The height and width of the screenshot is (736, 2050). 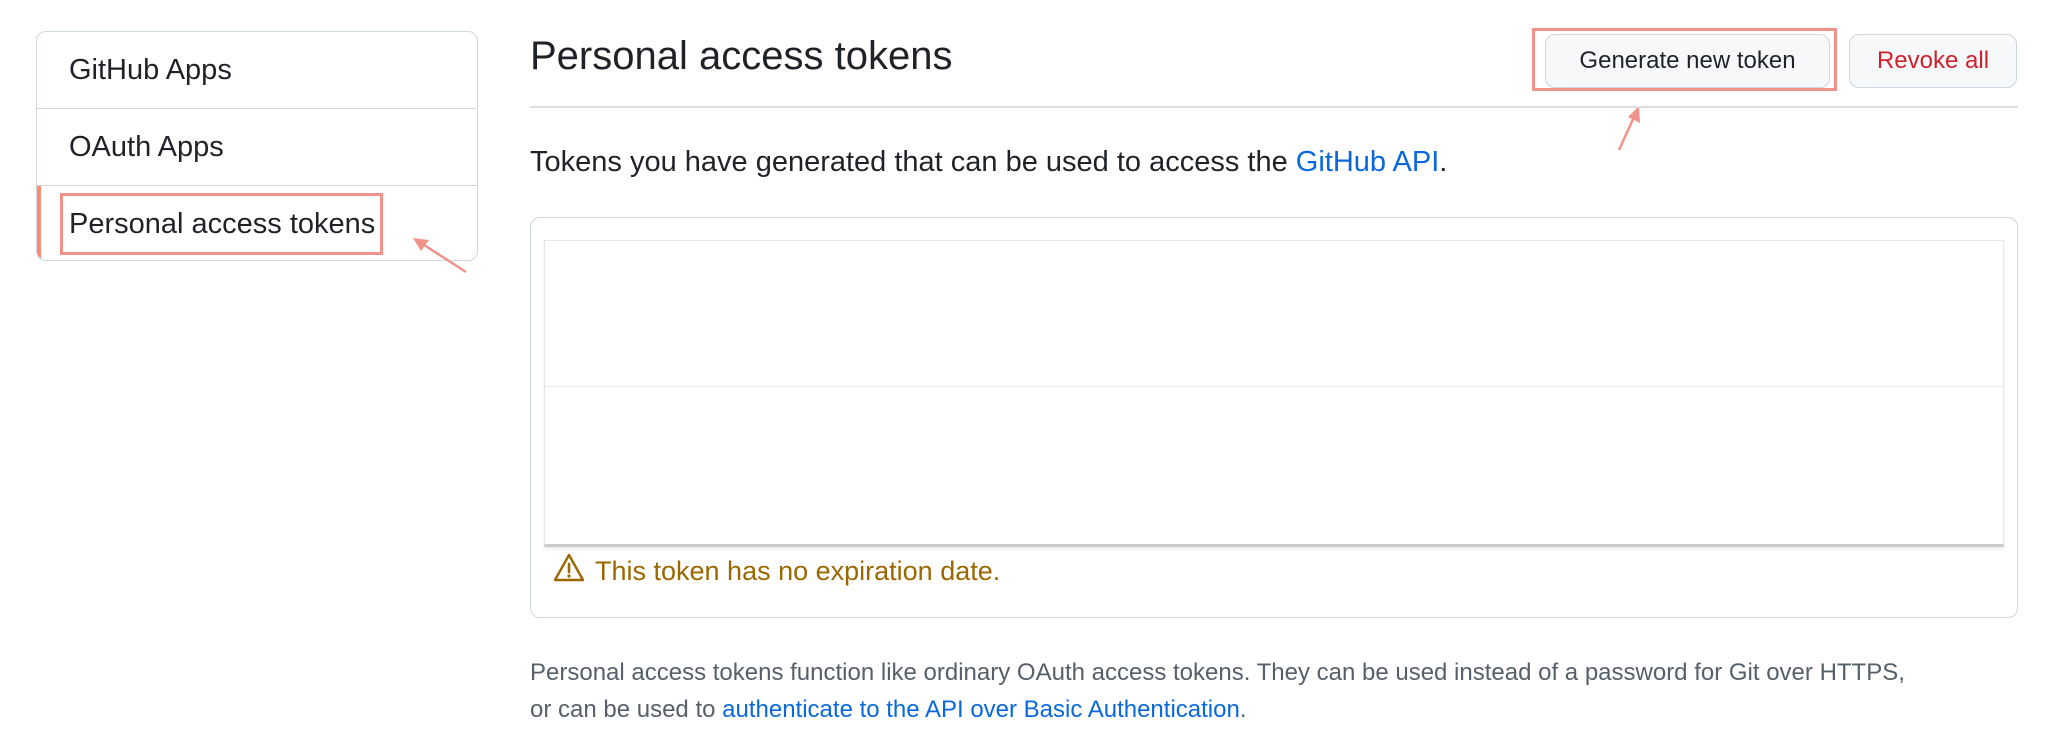 I want to click on token-row-divider, so click(x=1274, y=386).